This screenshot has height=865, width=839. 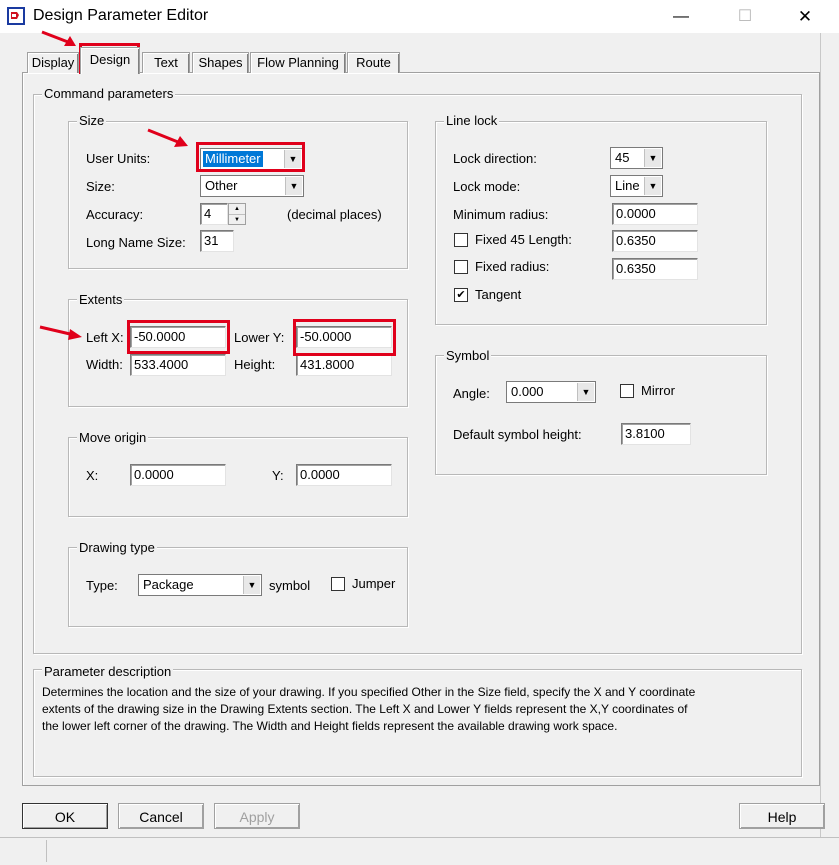 I want to click on close-button: ✕, so click(x=805, y=16).